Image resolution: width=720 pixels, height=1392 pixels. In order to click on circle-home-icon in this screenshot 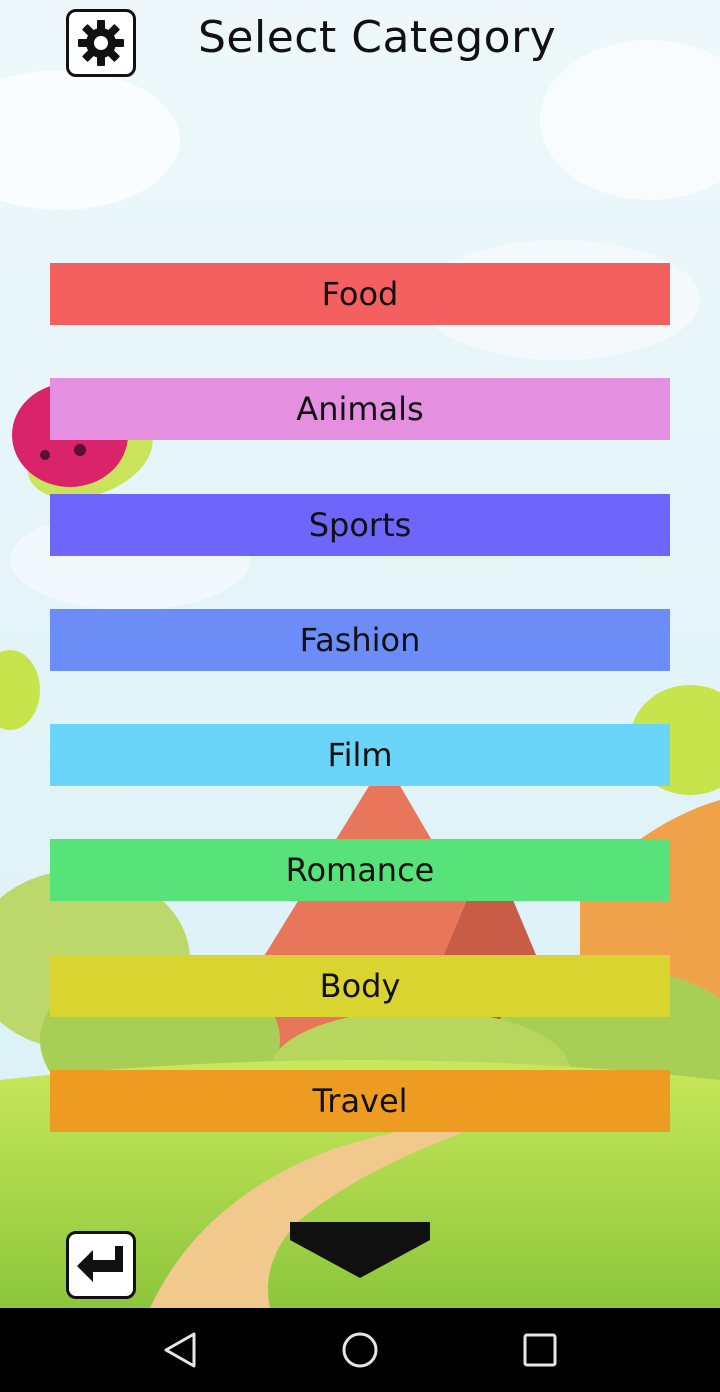, I will do `click(360, 1350)`.